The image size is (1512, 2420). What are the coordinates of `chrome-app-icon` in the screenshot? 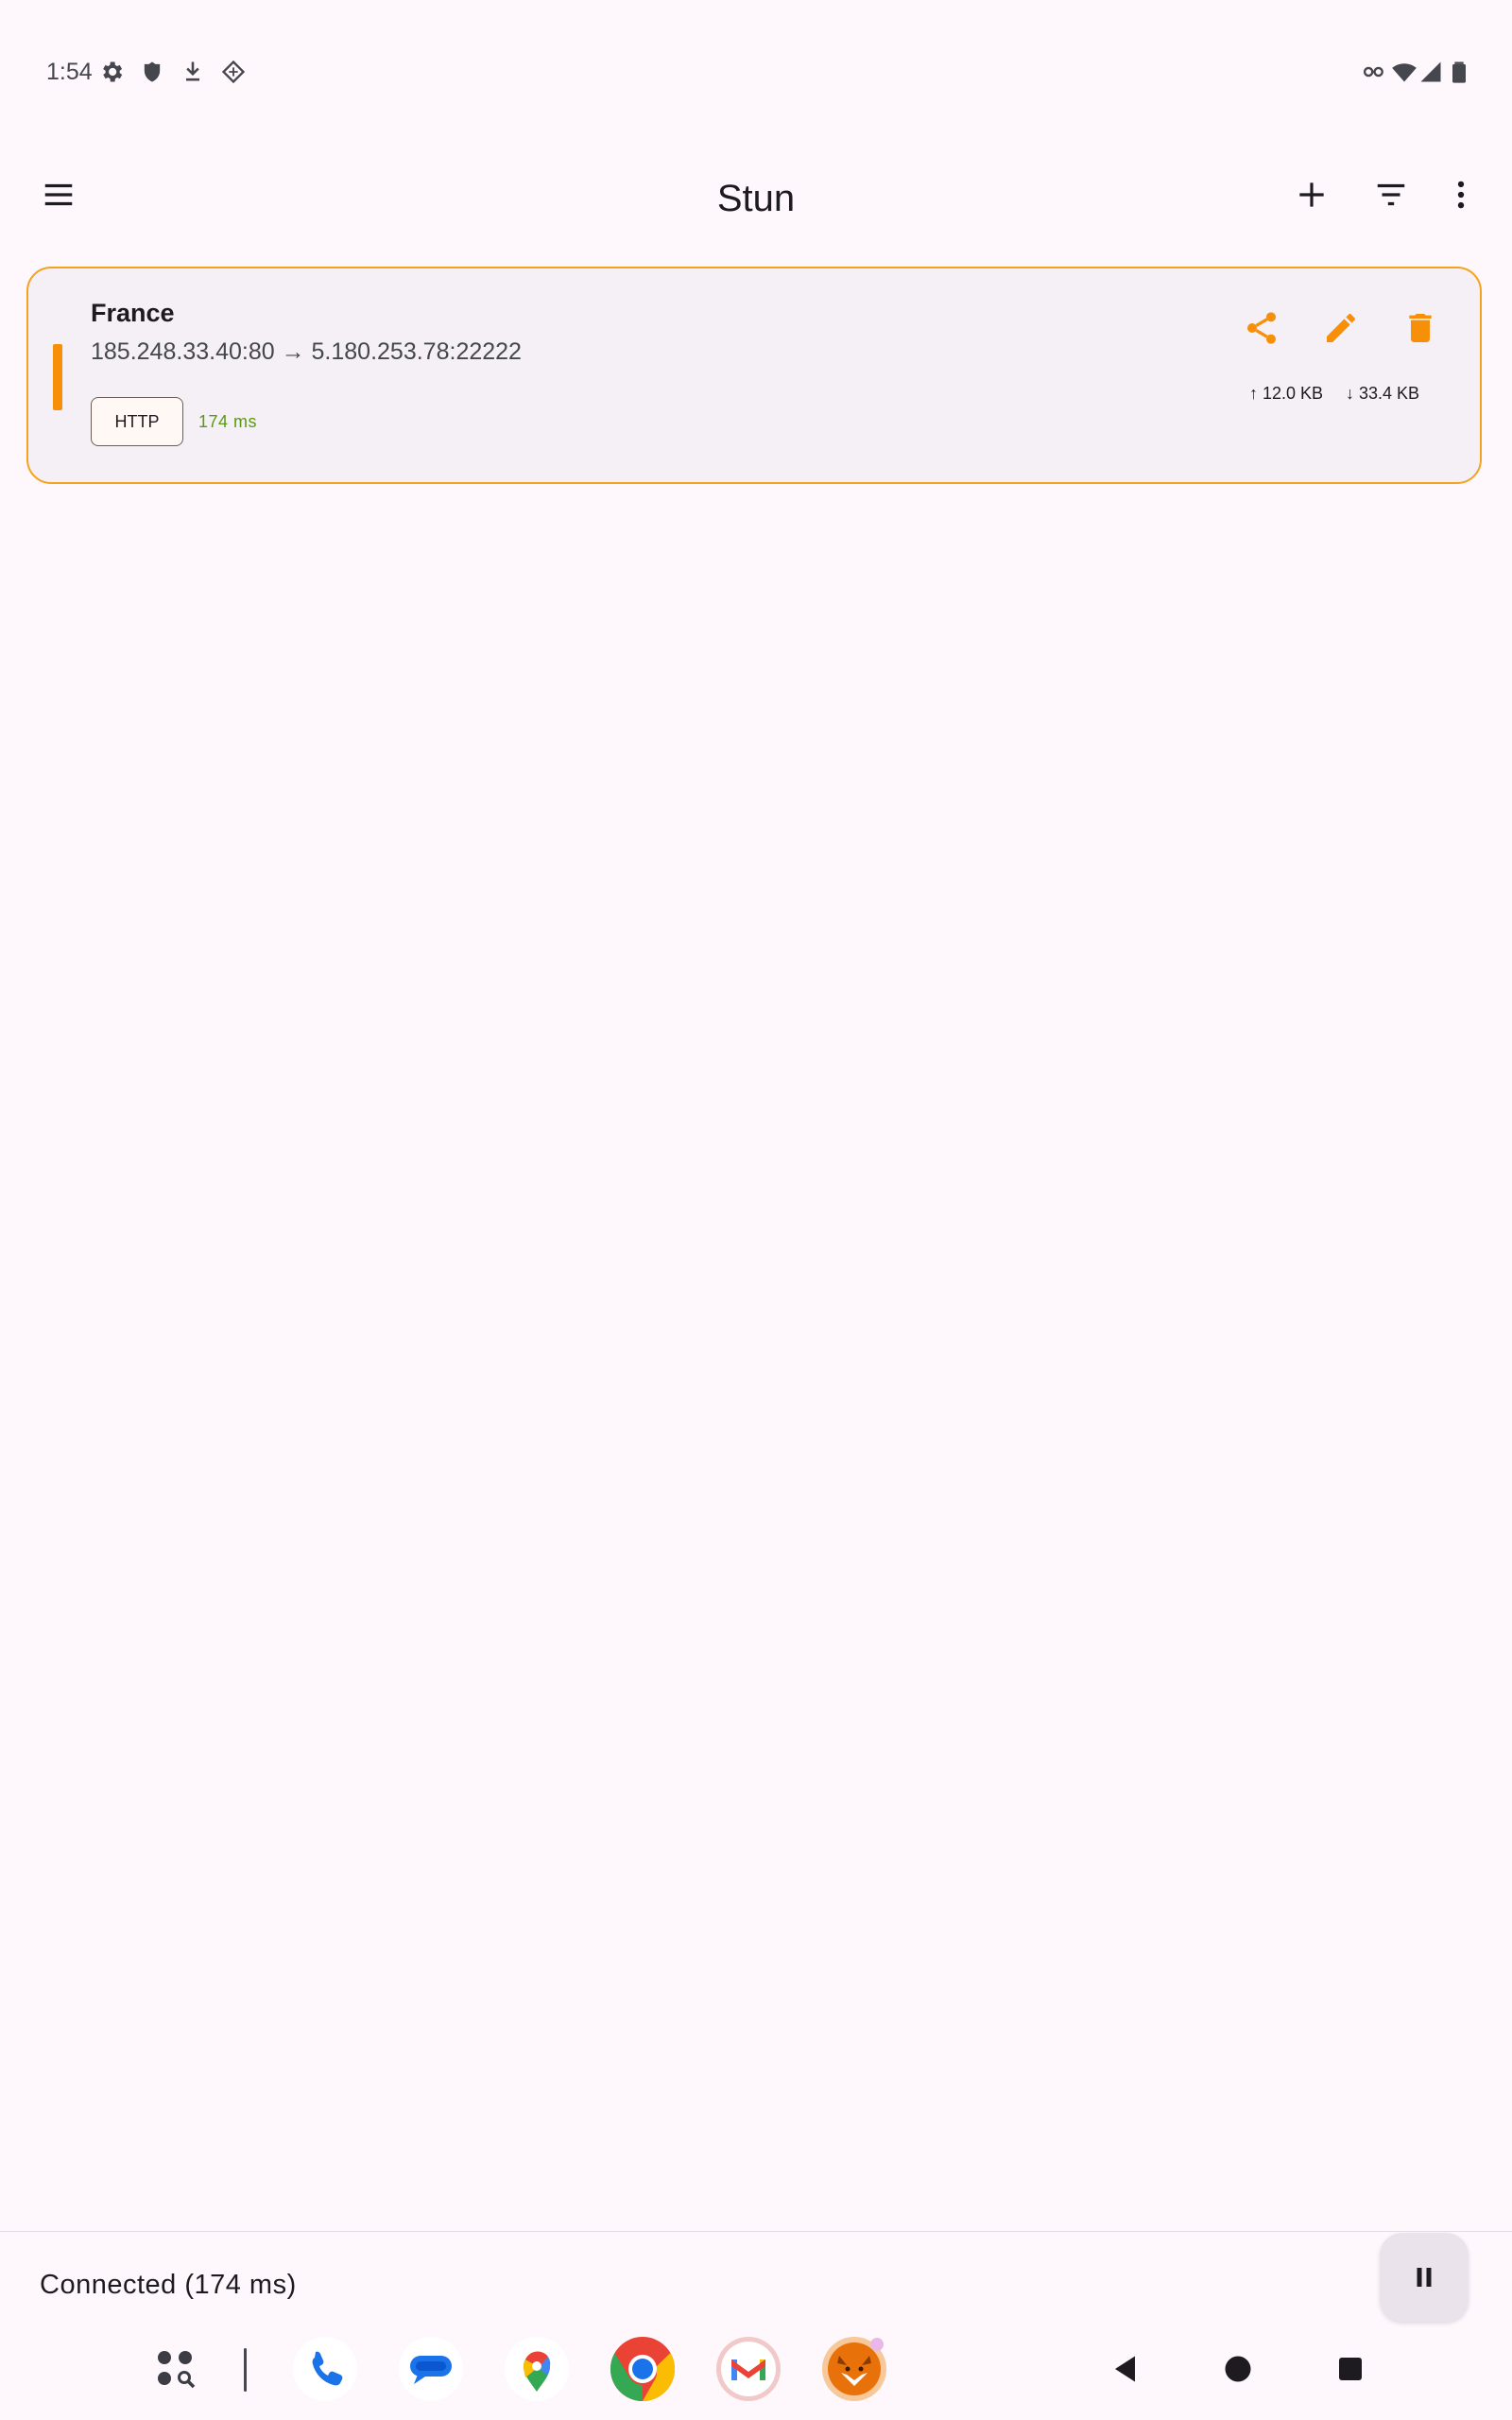 It's located at (643, 2369).